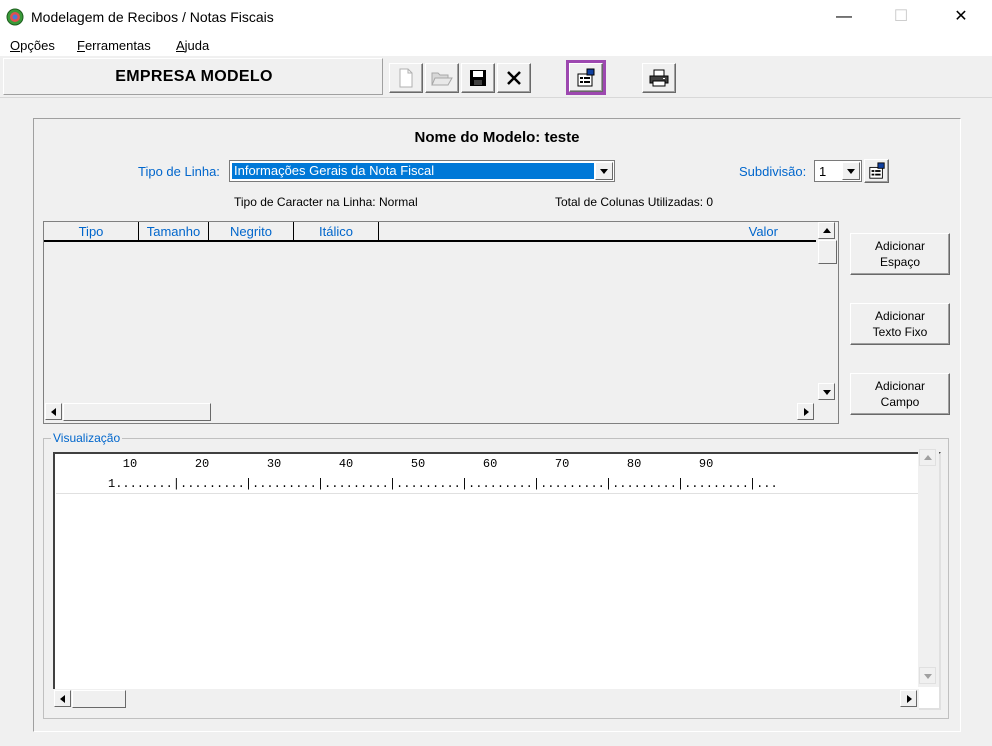 This screenshot has width=992, height=746. I want to click on menu-ajuda: Ajuda, so click(192, 45).